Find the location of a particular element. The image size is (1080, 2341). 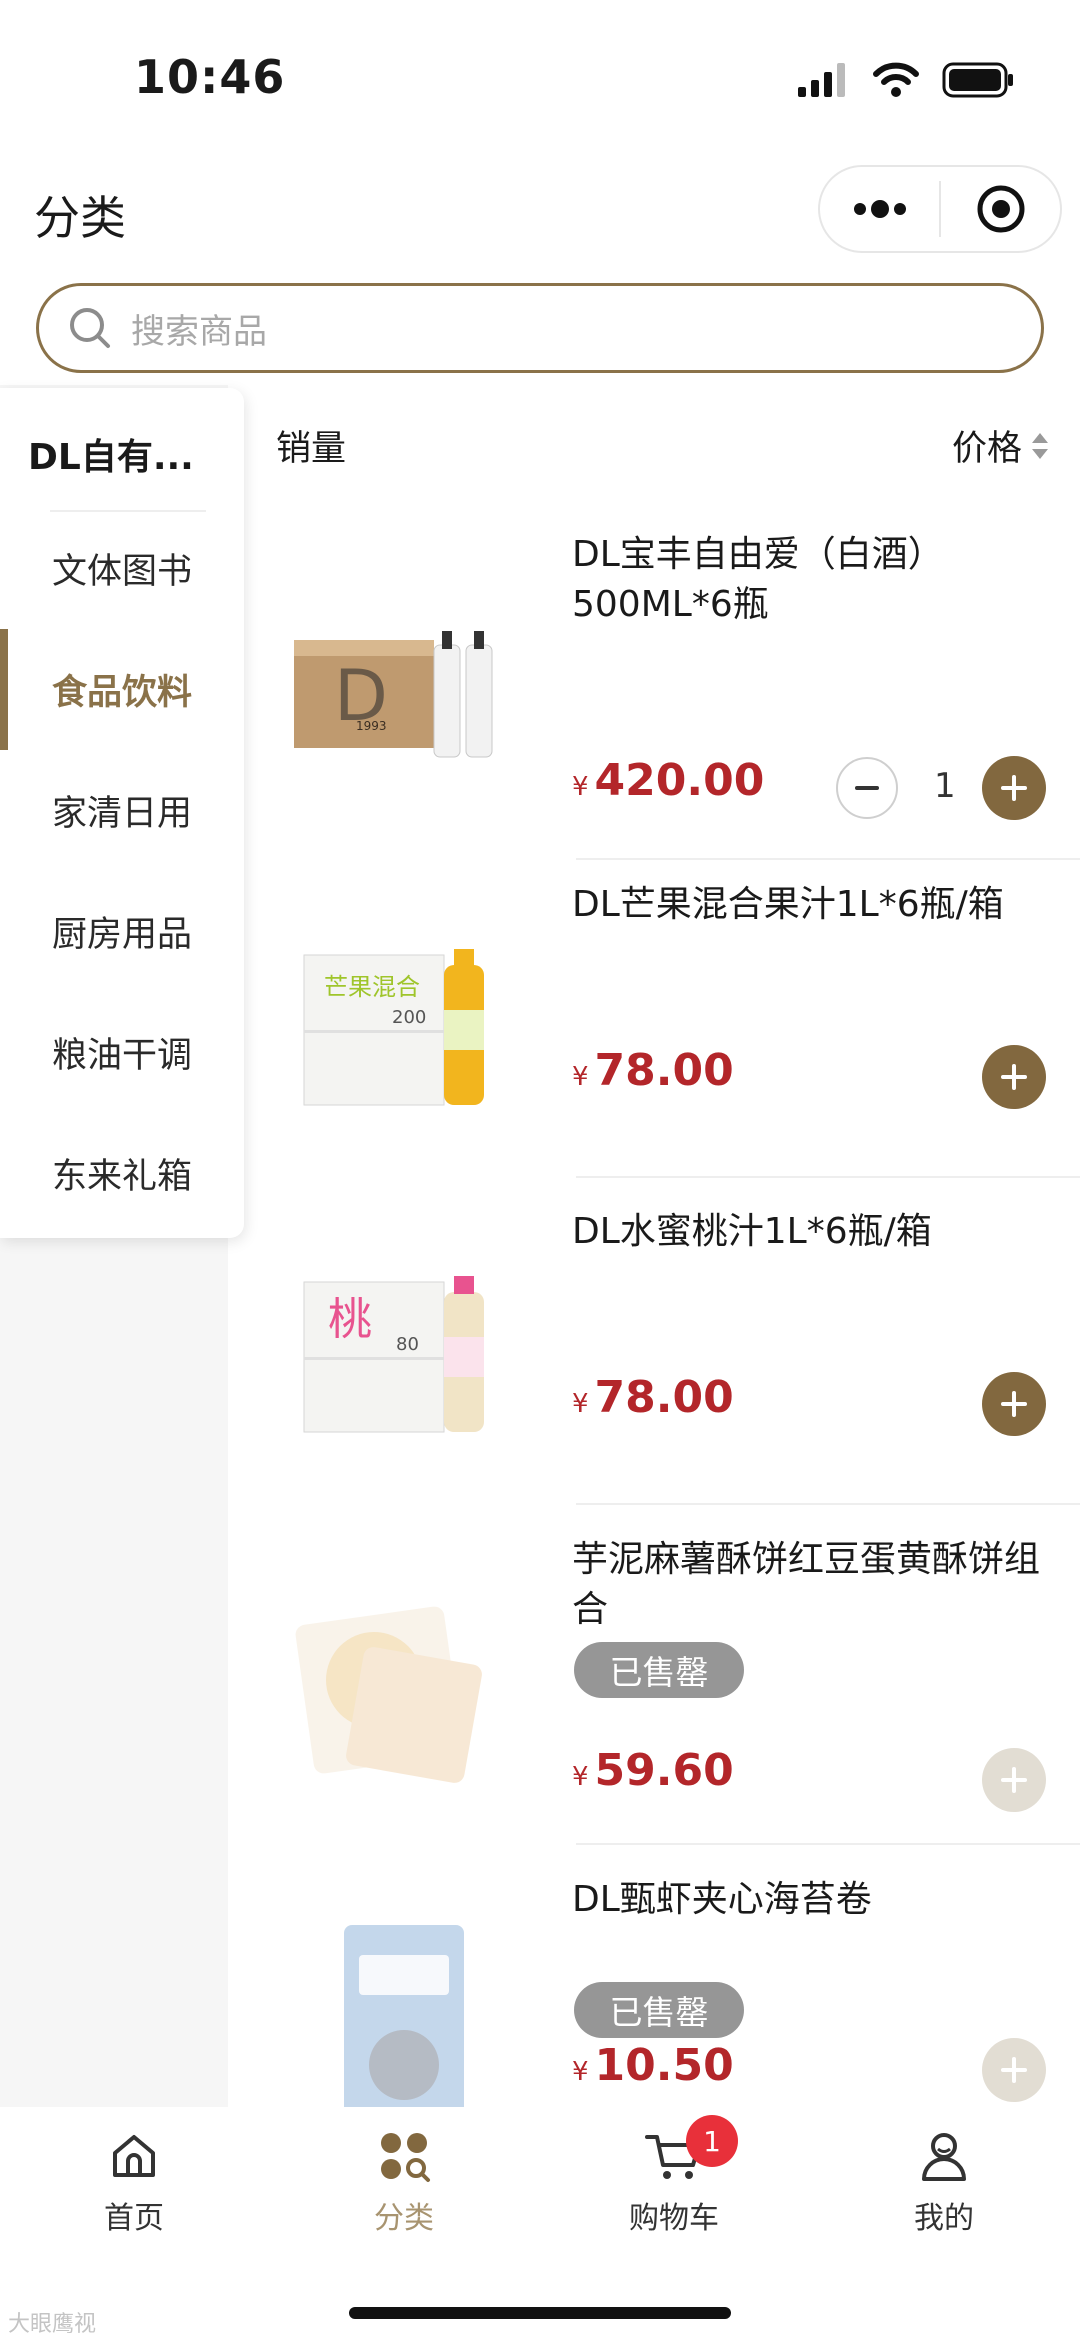

sidebar-item-label: 东来礼箱 is located at coordinates (121, 1177).